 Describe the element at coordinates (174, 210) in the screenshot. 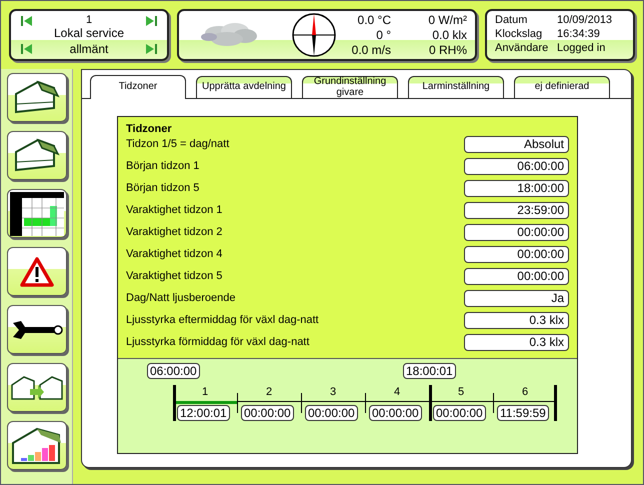

I see `setting-label: Varaktighet tidzon 1` at that location.